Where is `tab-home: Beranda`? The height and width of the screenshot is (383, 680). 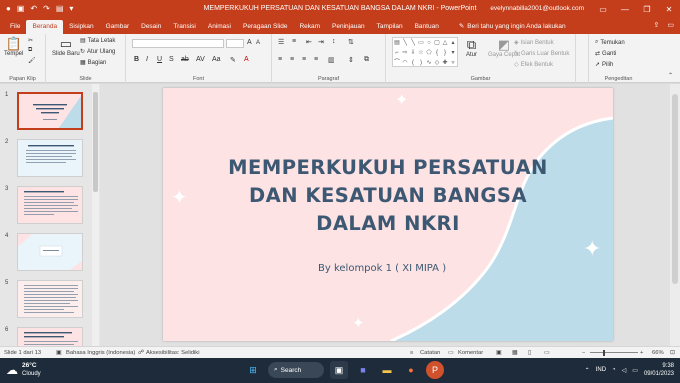
tab-home: Beranda is located at coordinates (45, 27).